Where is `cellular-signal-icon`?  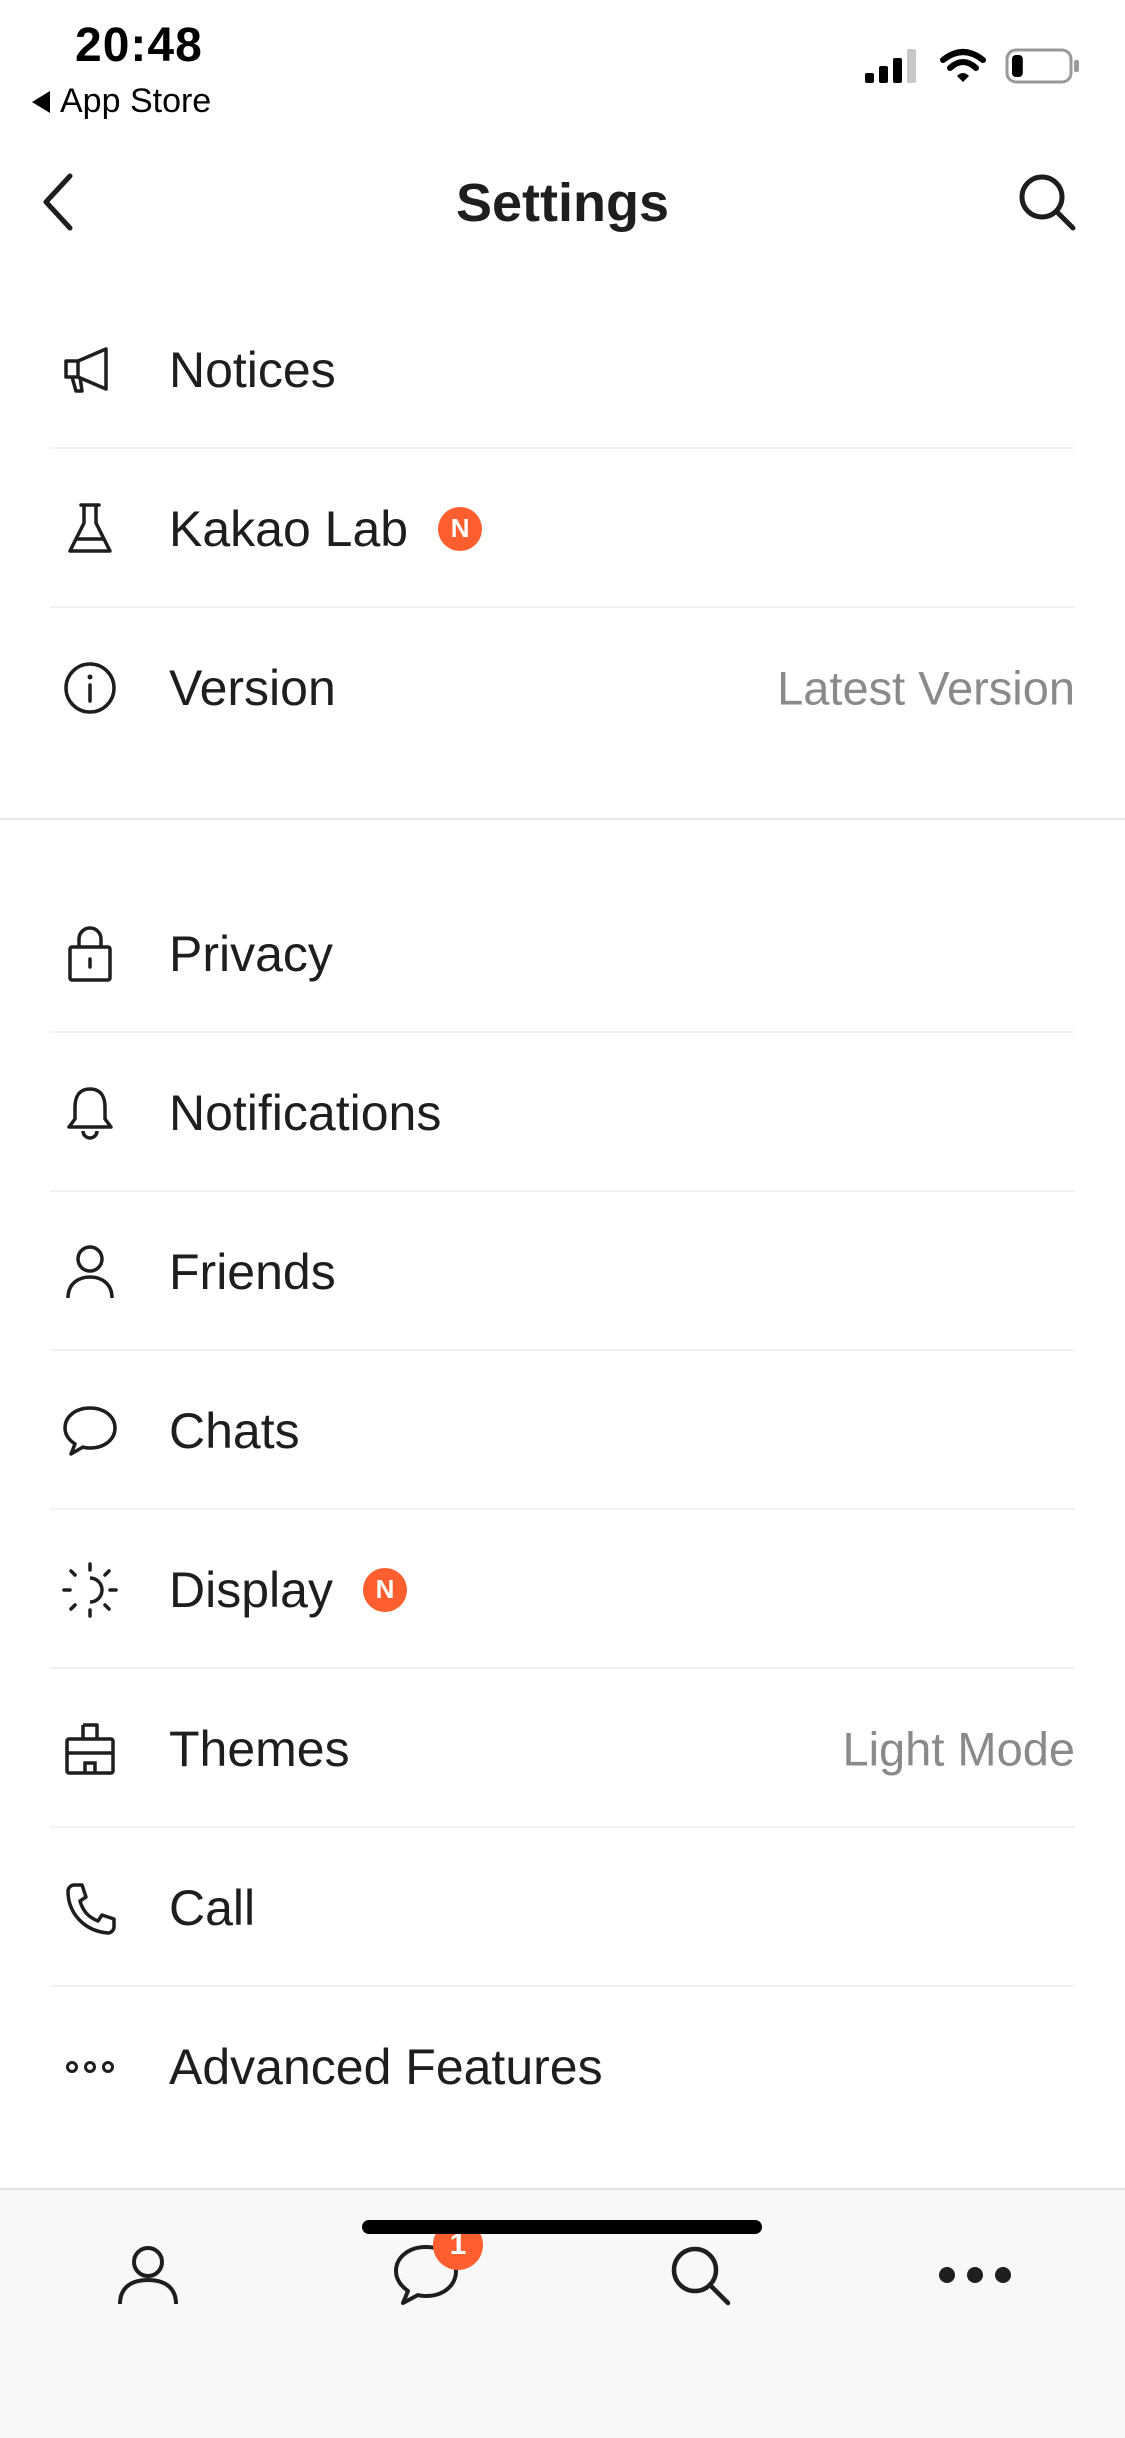
cellular-signal-icon is located at coordinates (890, 66).